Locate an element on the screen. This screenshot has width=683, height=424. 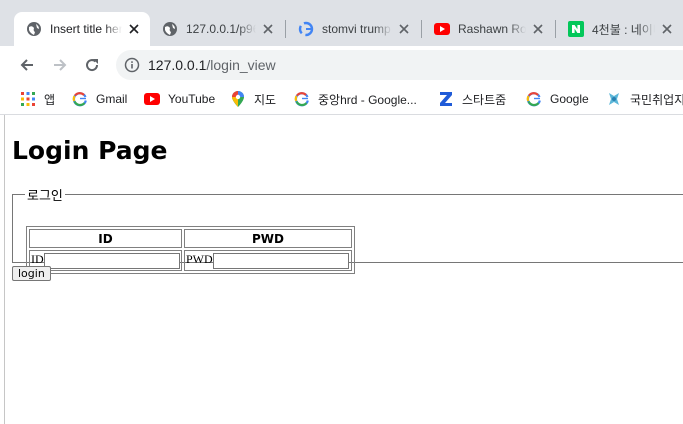
forward-button is located at coordinates (60, 65).